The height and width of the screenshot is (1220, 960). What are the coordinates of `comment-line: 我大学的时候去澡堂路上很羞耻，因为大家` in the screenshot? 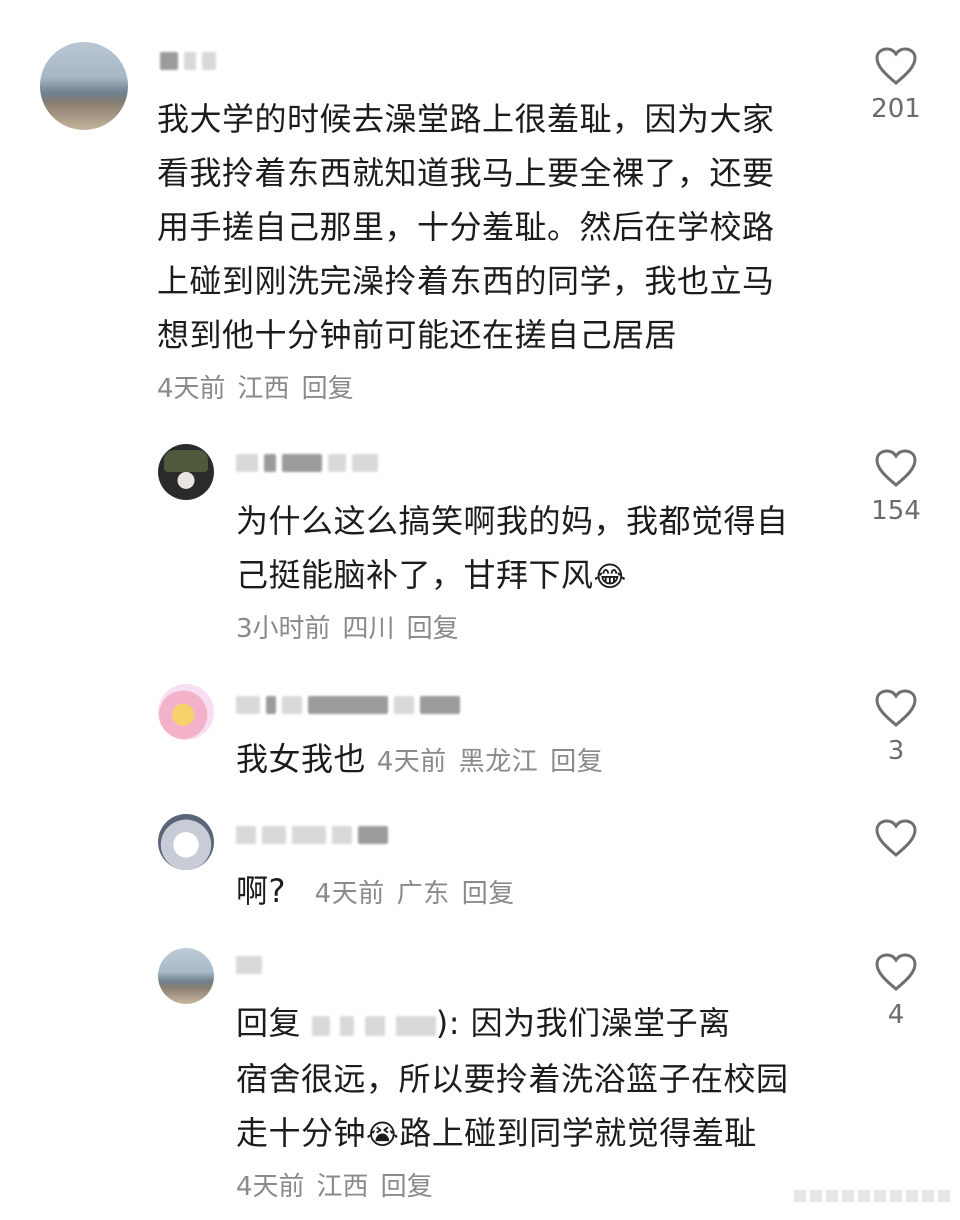 It's located at (466, 119).